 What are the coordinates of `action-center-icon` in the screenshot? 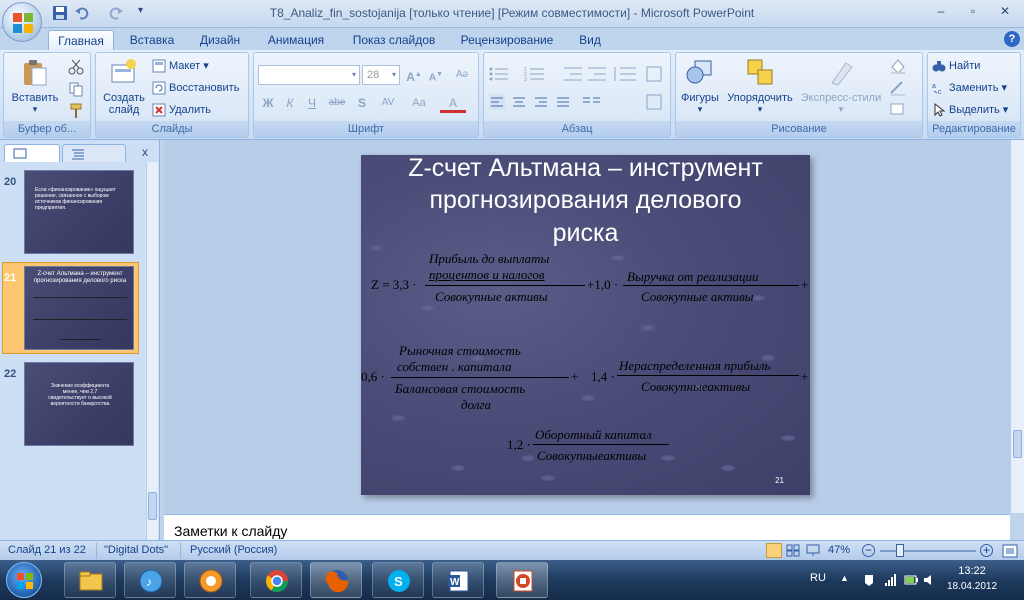 It's located at (869, 580).